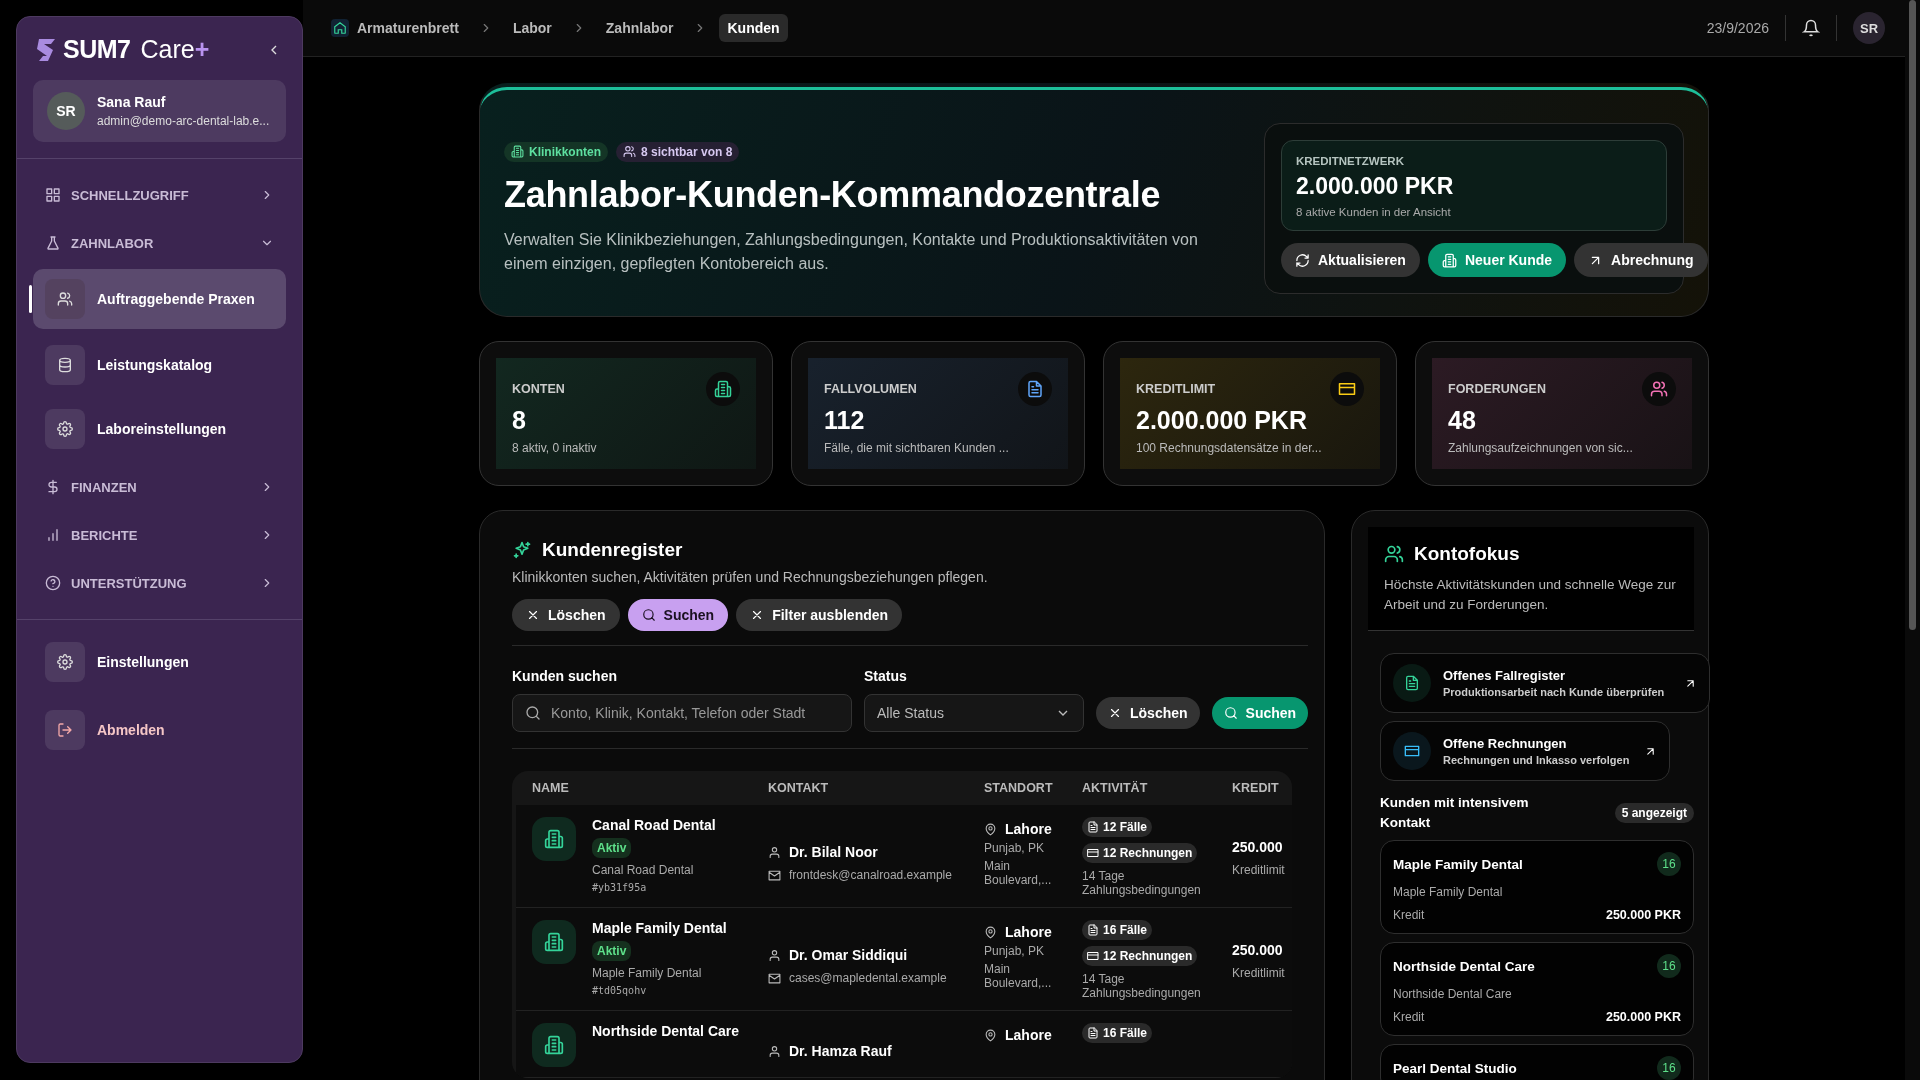 The image size is (1920, 1080). Describe the element at coordinates (1537, 989) in the screenshot. I see `client-card: Northside Dental Care 16 Northside Dental Care Kredit 250.000 PKR` at that location.